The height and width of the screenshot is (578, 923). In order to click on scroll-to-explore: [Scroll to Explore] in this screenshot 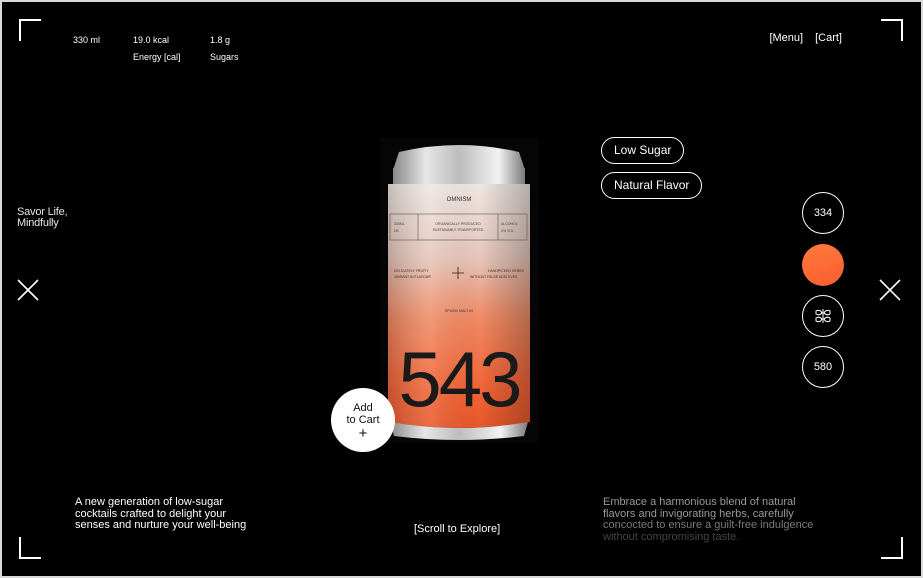, I will do `click(457, 529)`.